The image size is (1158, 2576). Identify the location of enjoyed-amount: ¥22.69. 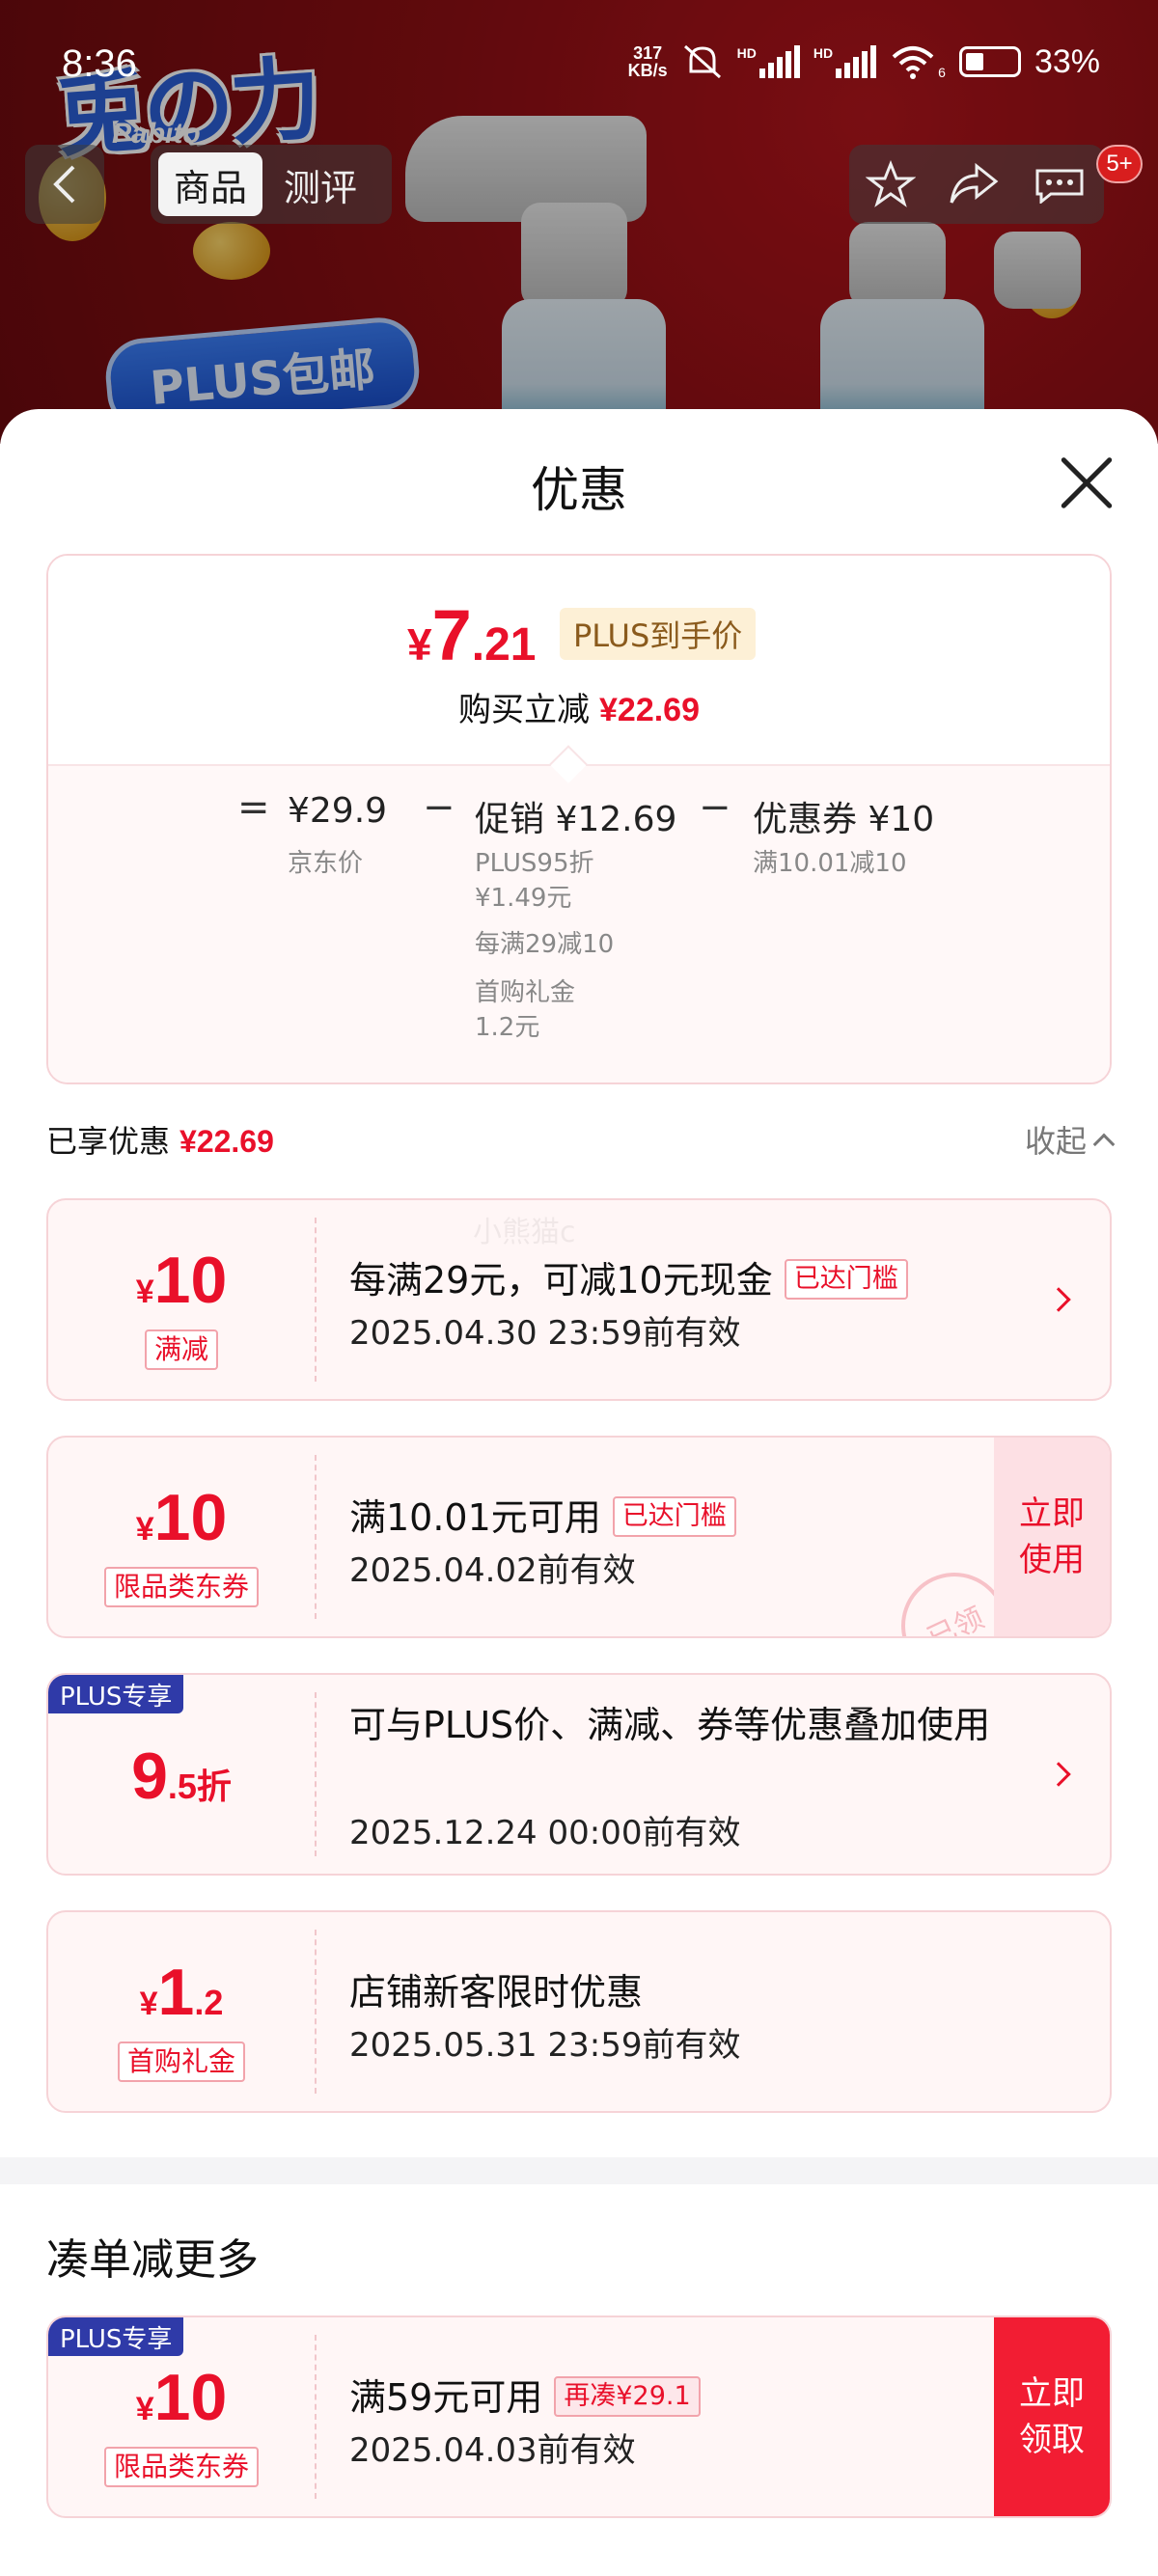
(226, 1141).